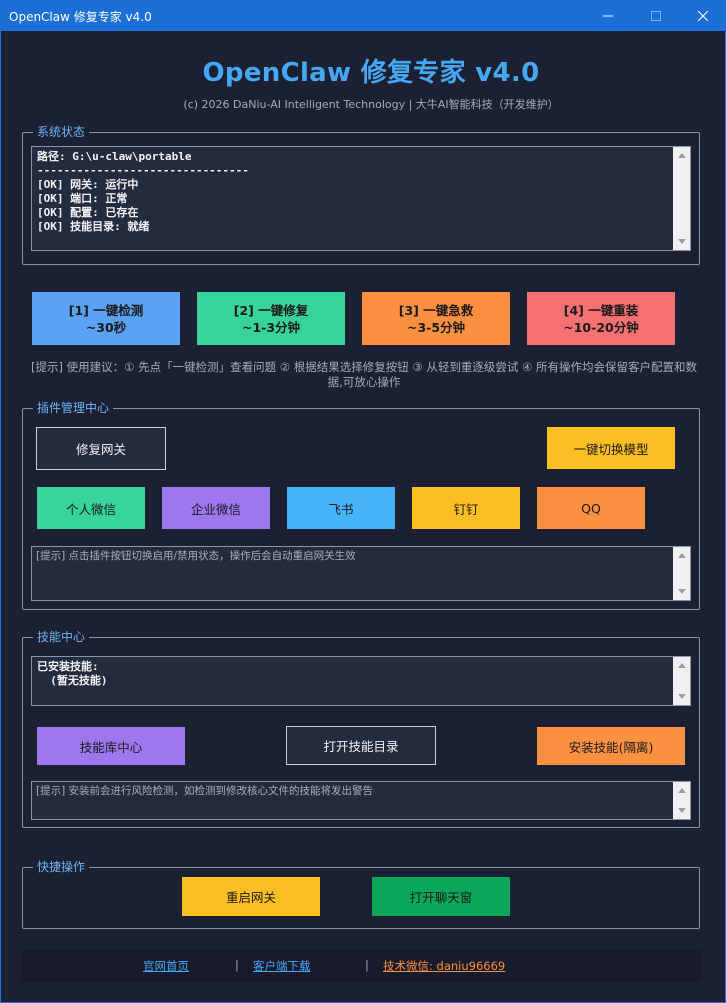 The width and height of the screenshot is (726, 1003). Describe the element at coordinates (251, 896) in the screenshot. I see `restart-gateway-button: 重启网关` at that location.